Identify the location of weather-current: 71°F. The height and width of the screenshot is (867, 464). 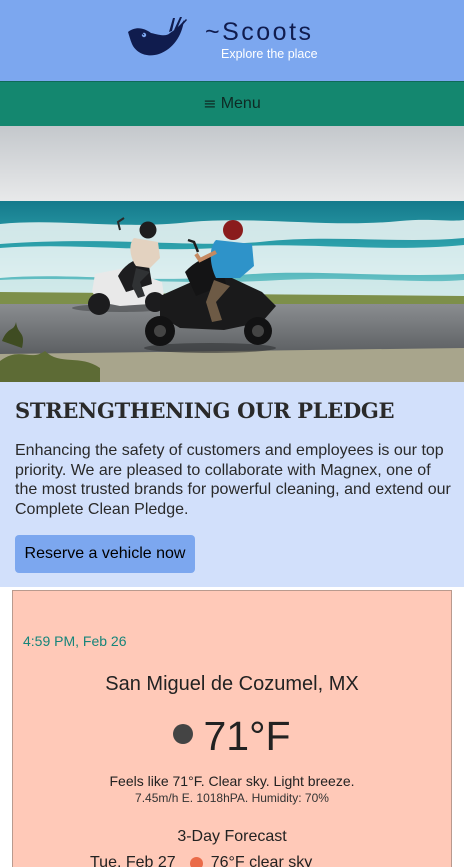
(232, 736).